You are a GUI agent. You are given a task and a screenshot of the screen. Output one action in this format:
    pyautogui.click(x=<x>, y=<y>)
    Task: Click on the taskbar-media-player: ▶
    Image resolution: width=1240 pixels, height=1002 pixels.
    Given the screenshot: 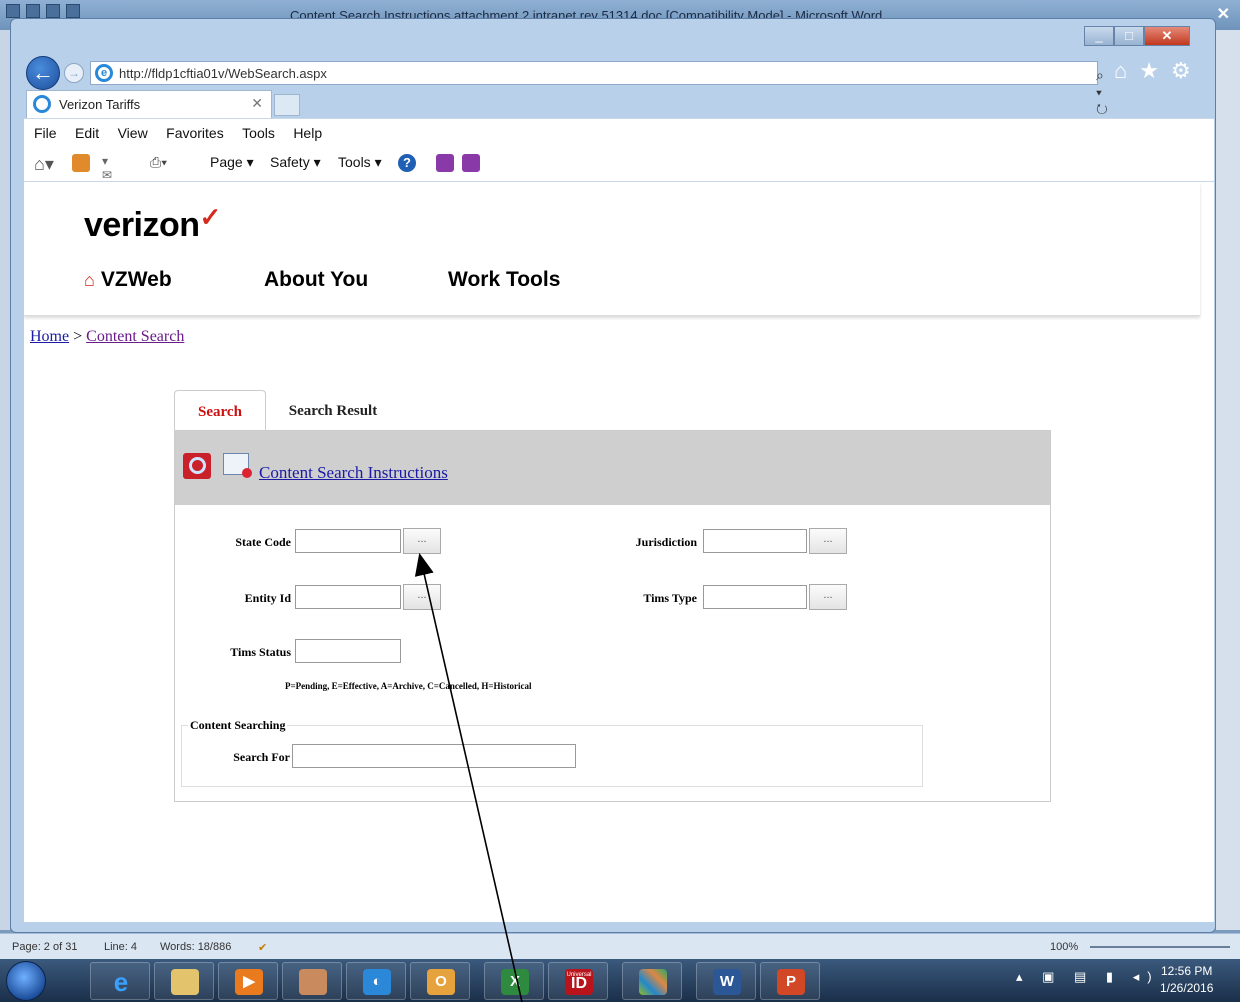 What is the action you would take?
    pyautogui.click(x=248, y=981)
    